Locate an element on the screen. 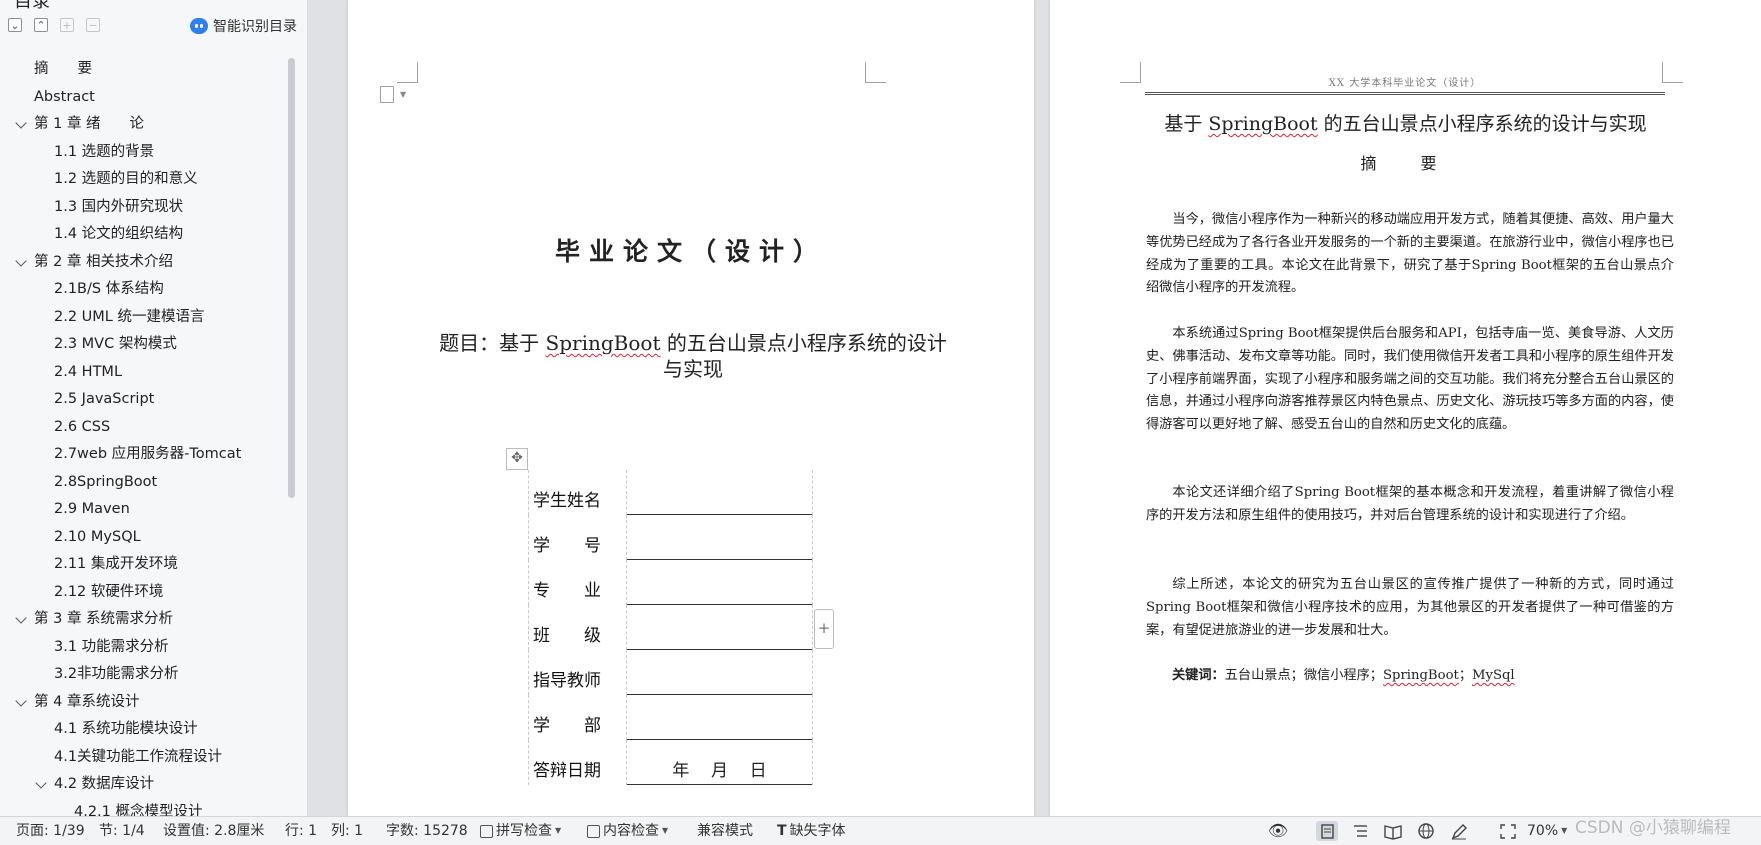 This screenshot has height=845, width=1761. compat-mode-button: 兼容模式 is located at coordinates (725, 831).